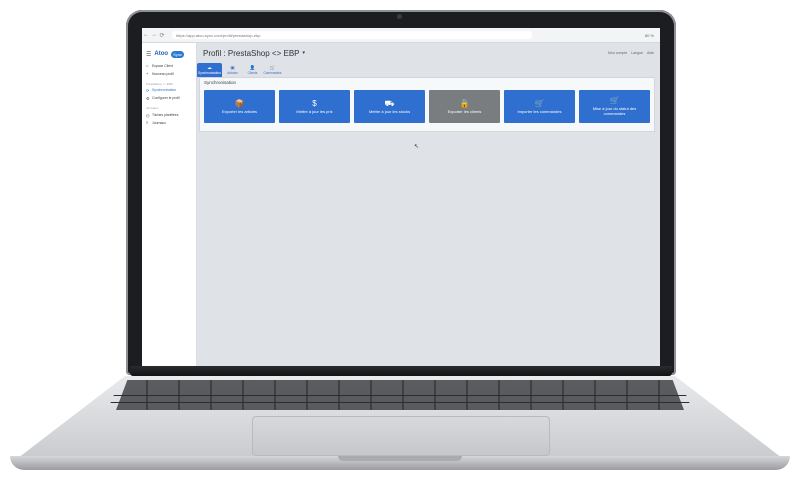 The height and width of the screenshot is (479, 800). I want to click on price-icon: $, so click(314, 103).